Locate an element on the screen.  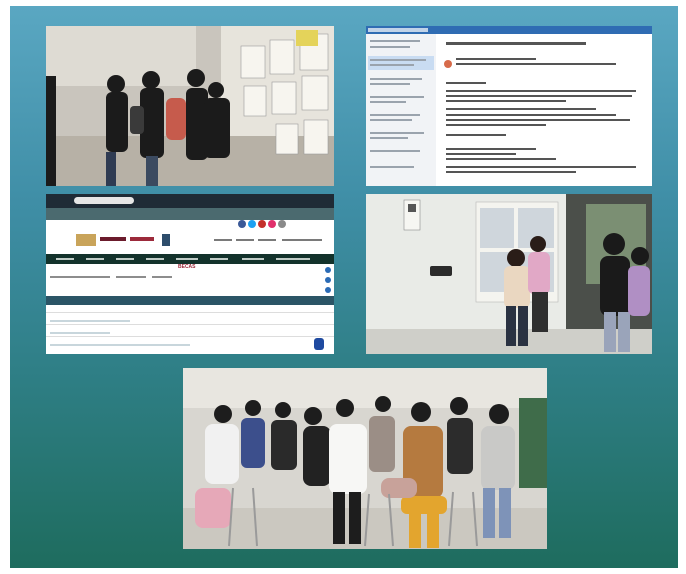
screenshot-email-client is located at coordinates (509, 106).